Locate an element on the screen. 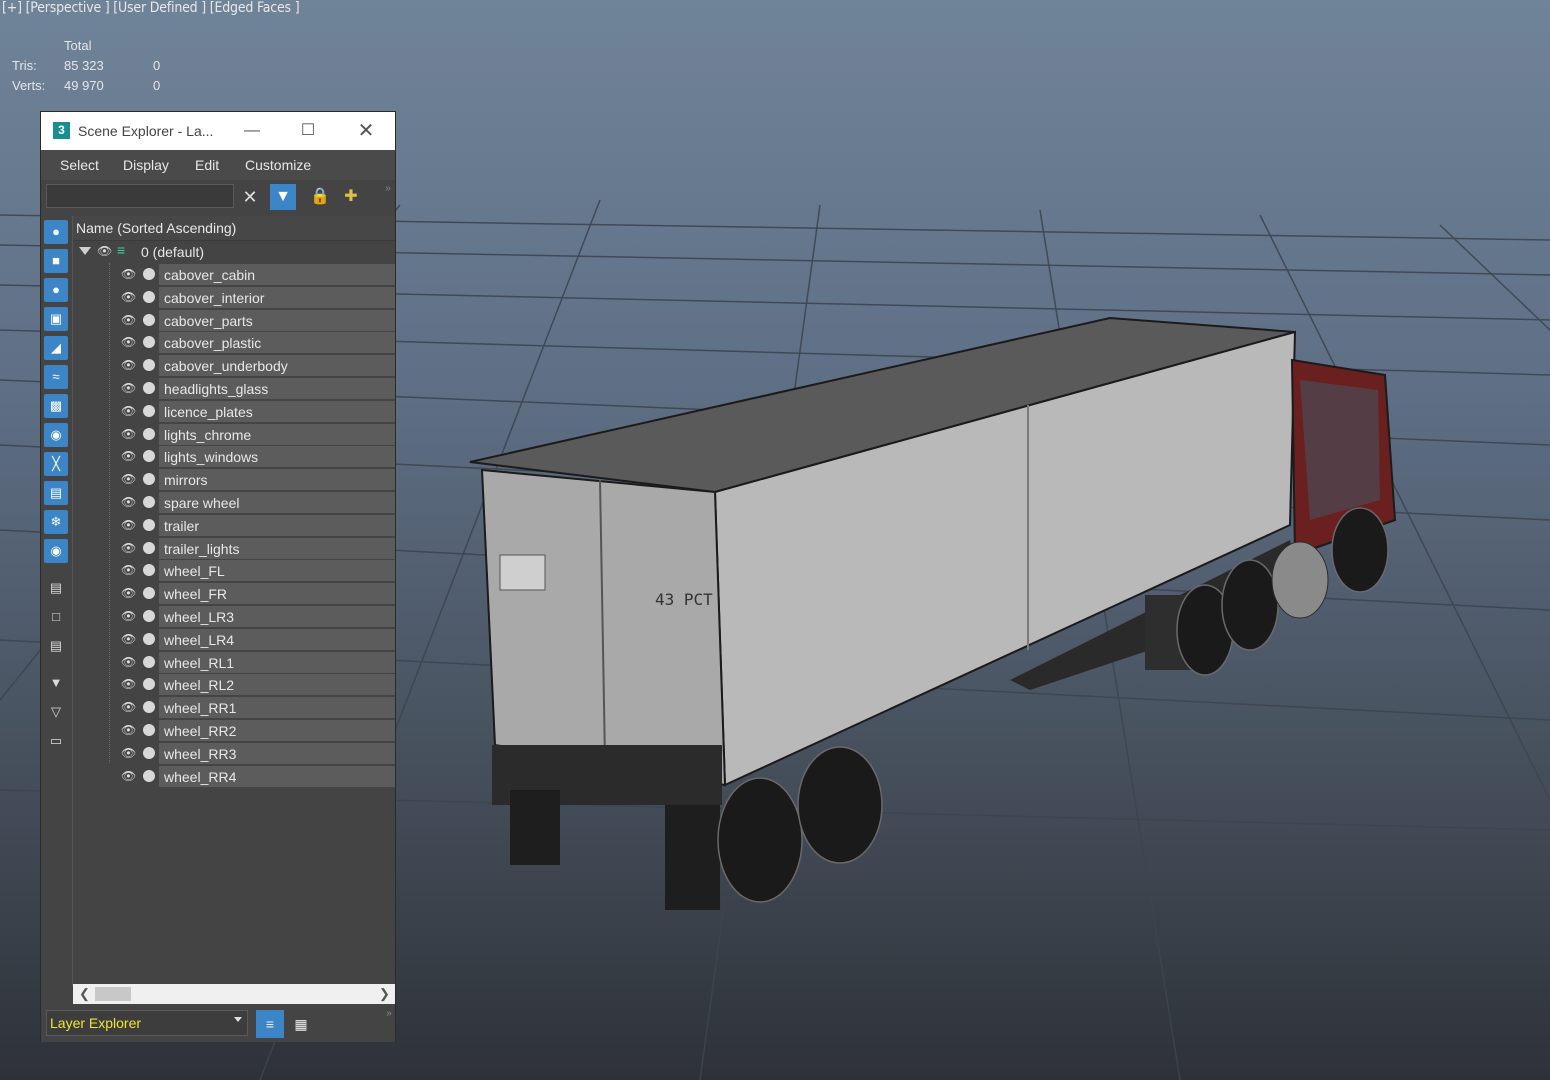 The height and width of the screenshot is (1080, 1550). cameras-filter-icon: ▣ is located at coordinates (56, 319).